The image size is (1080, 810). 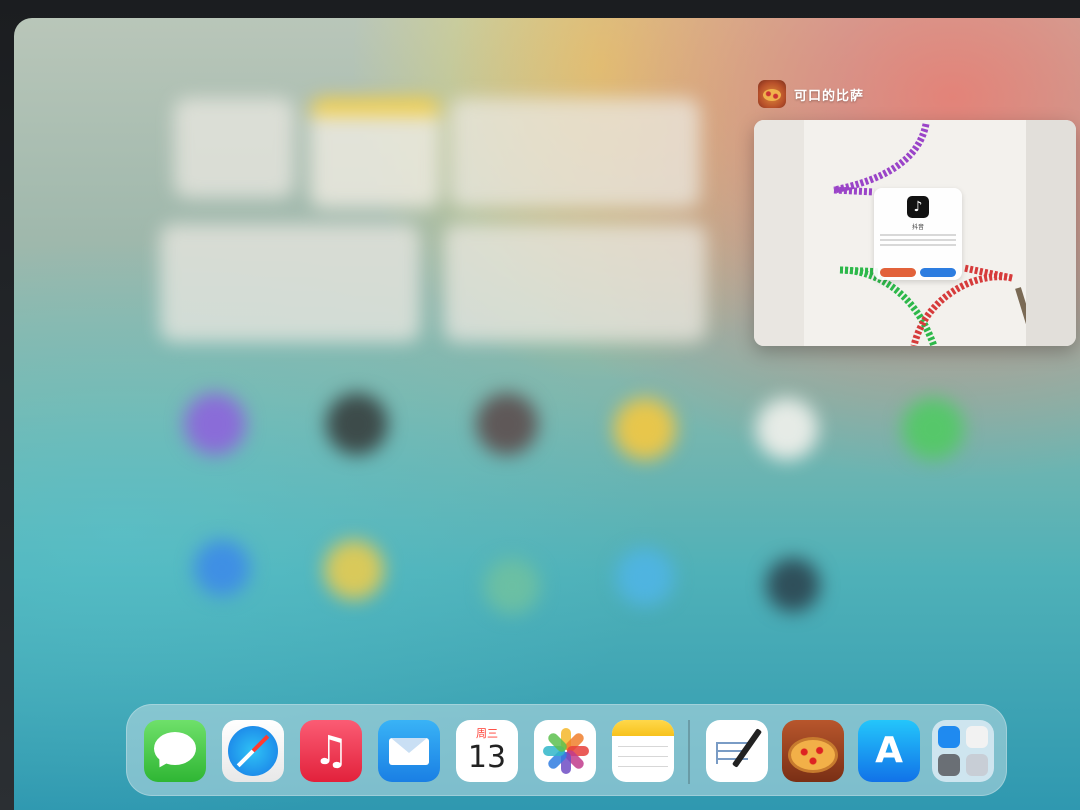 I want to click on safari-icon, so click(x=253, y=751).